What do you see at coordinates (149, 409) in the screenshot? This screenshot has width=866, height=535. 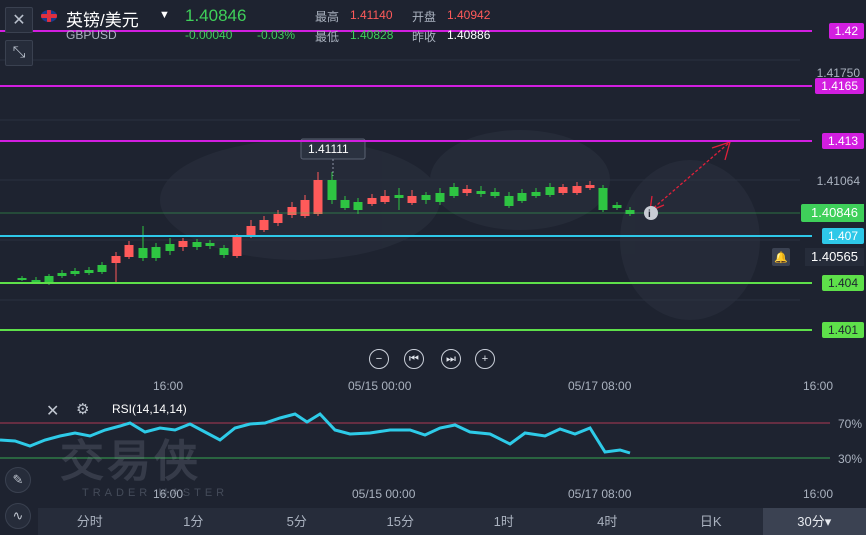 I see `rsi-label: RSI(14,14,14)` at bounding box center [149, 409].